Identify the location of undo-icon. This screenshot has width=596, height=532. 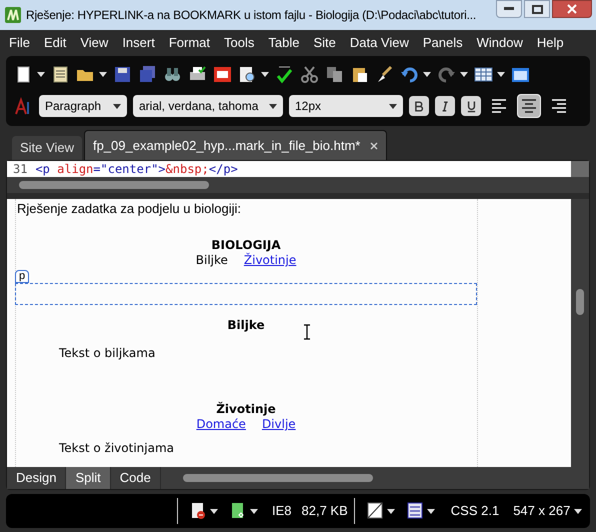
(409, 74).